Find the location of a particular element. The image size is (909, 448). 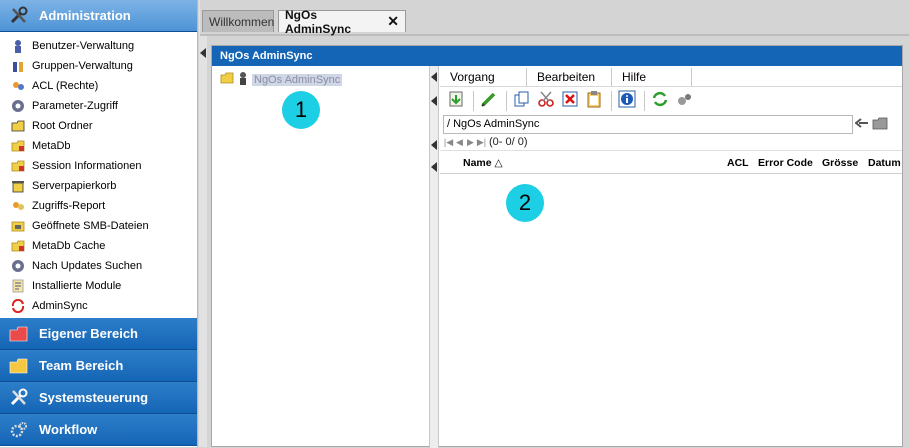

menu-item-metadb-cache: MetaDb Cache is located at coordinates (98, 246).